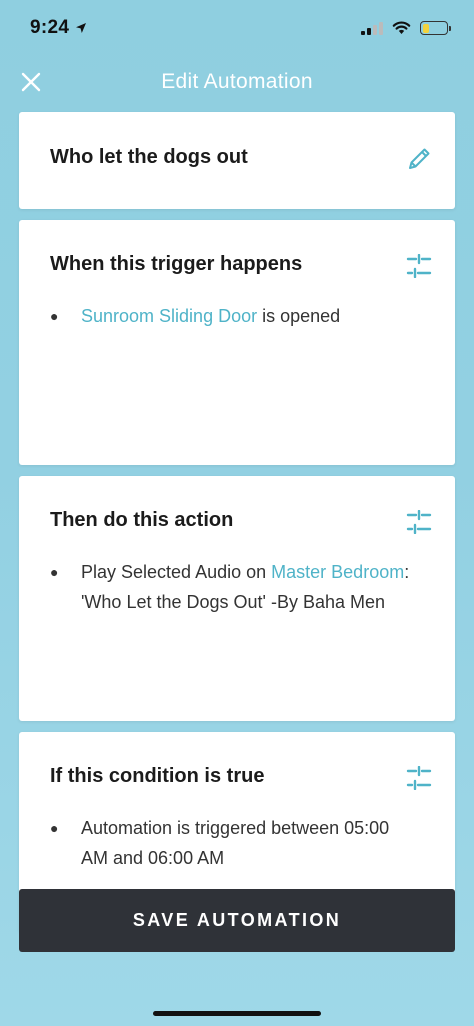 This screenshot has height=1026, width=474. I want to click on pencil-icon, so click(419, 158).